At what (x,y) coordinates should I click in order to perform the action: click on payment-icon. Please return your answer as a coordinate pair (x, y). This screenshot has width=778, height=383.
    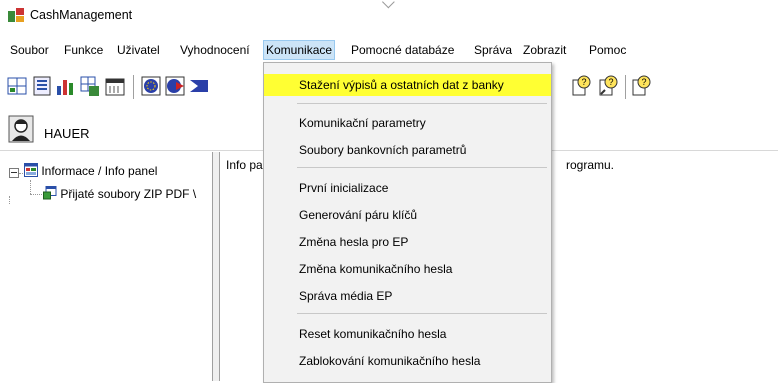
    Looking at the image, I should click on (90, 86).